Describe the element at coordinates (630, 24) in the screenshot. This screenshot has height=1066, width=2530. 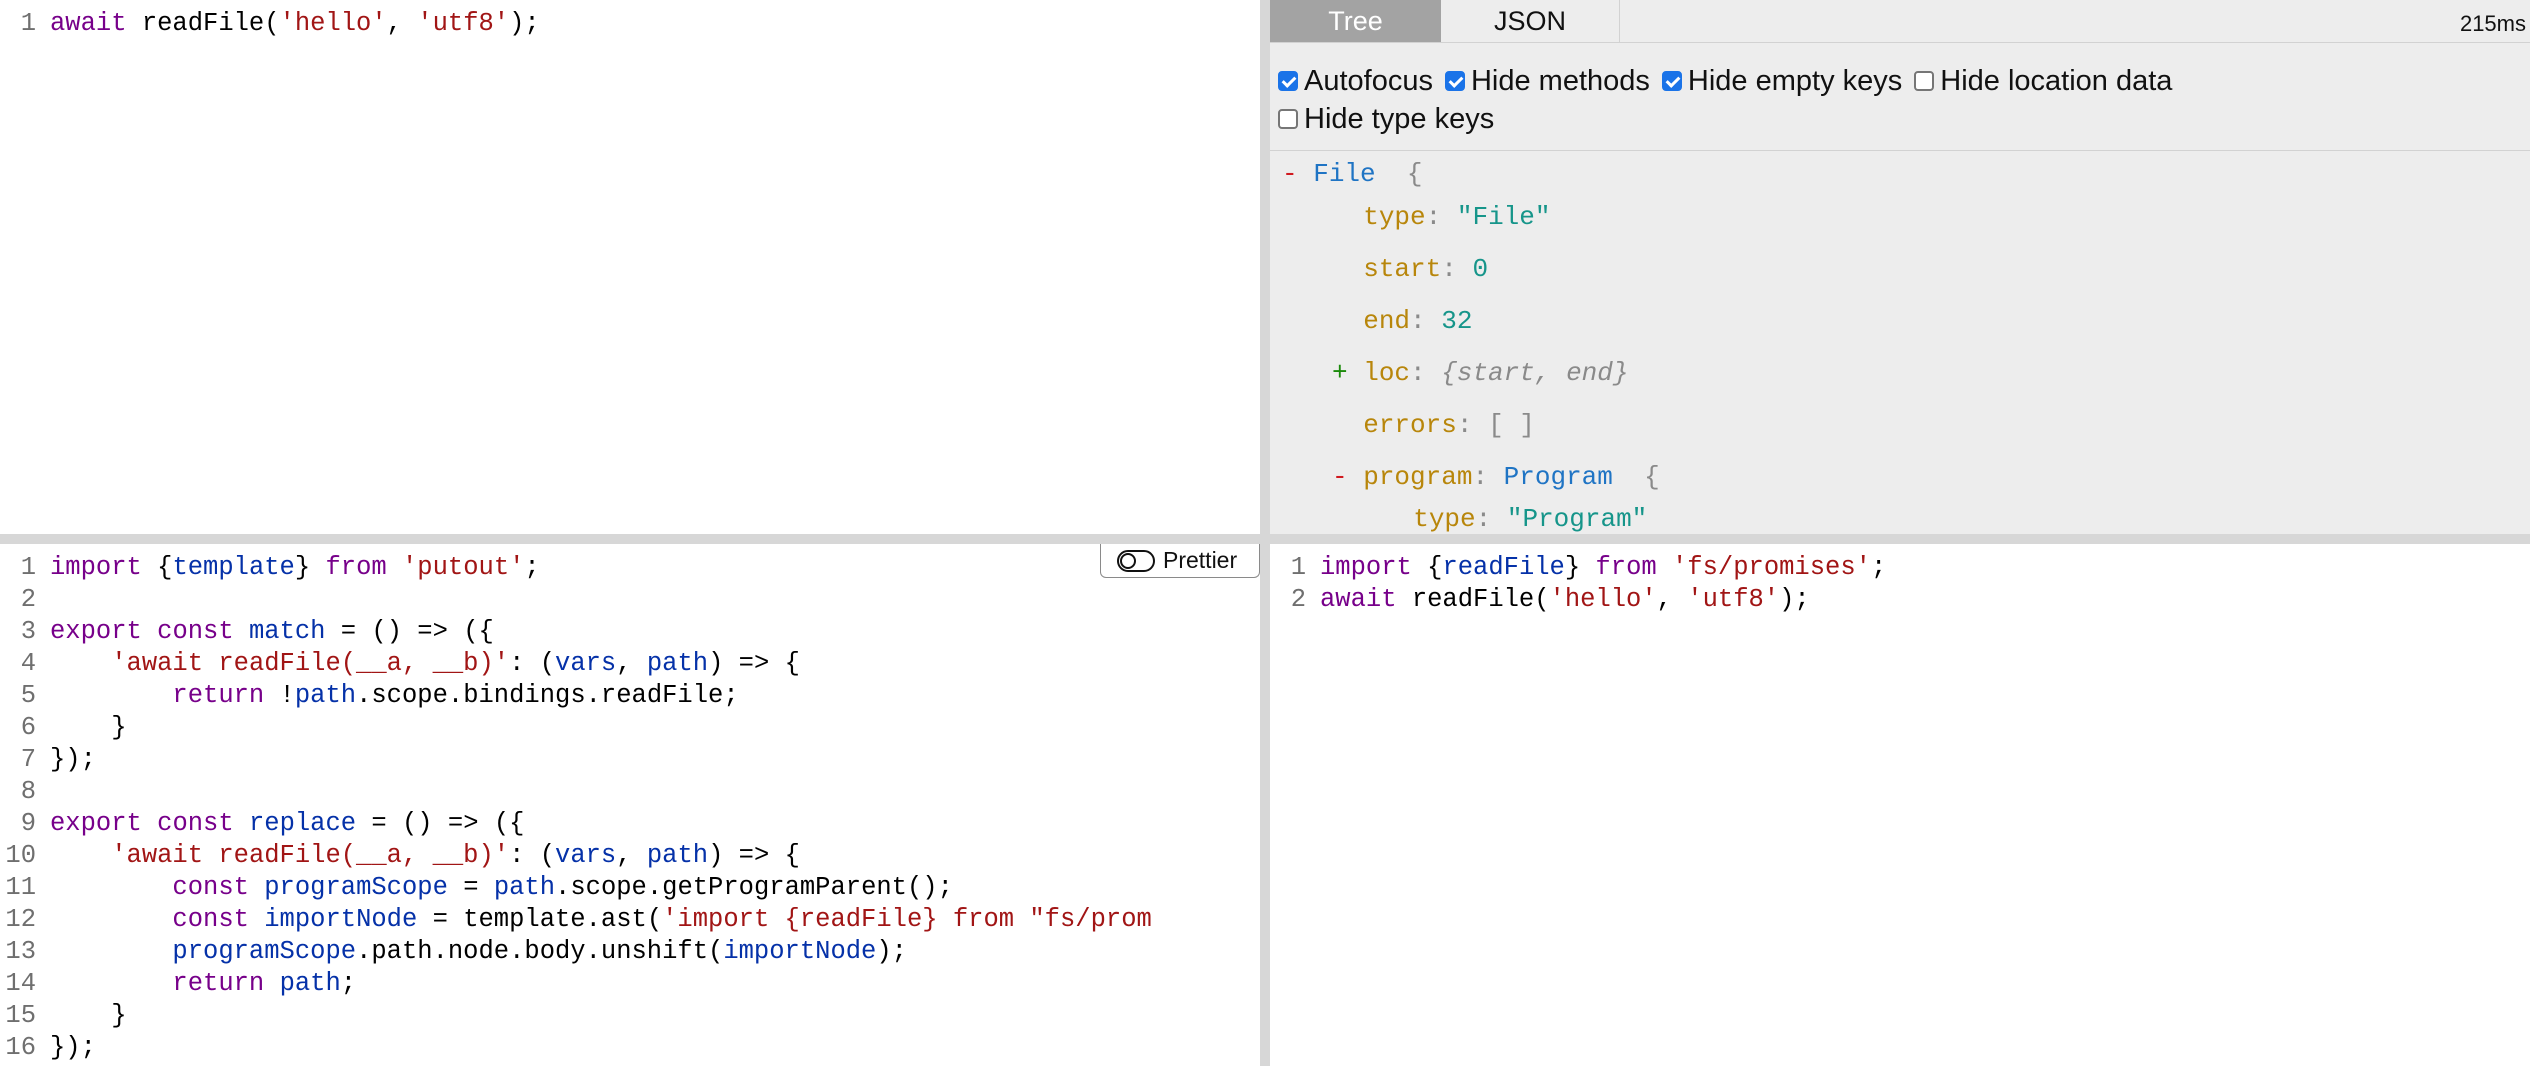
I see `code-line: 1 await readFile('hello', 'utf8');` at that location.